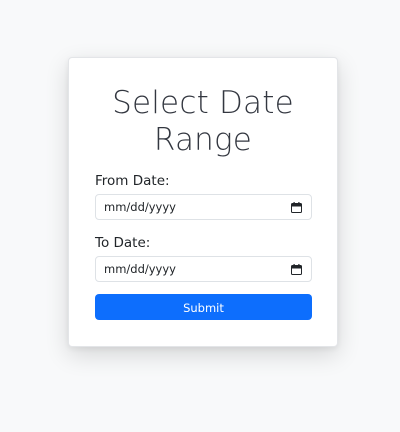  I want to click on from-date-placeholder: mm/dd/yyyy, so click(140, 207).